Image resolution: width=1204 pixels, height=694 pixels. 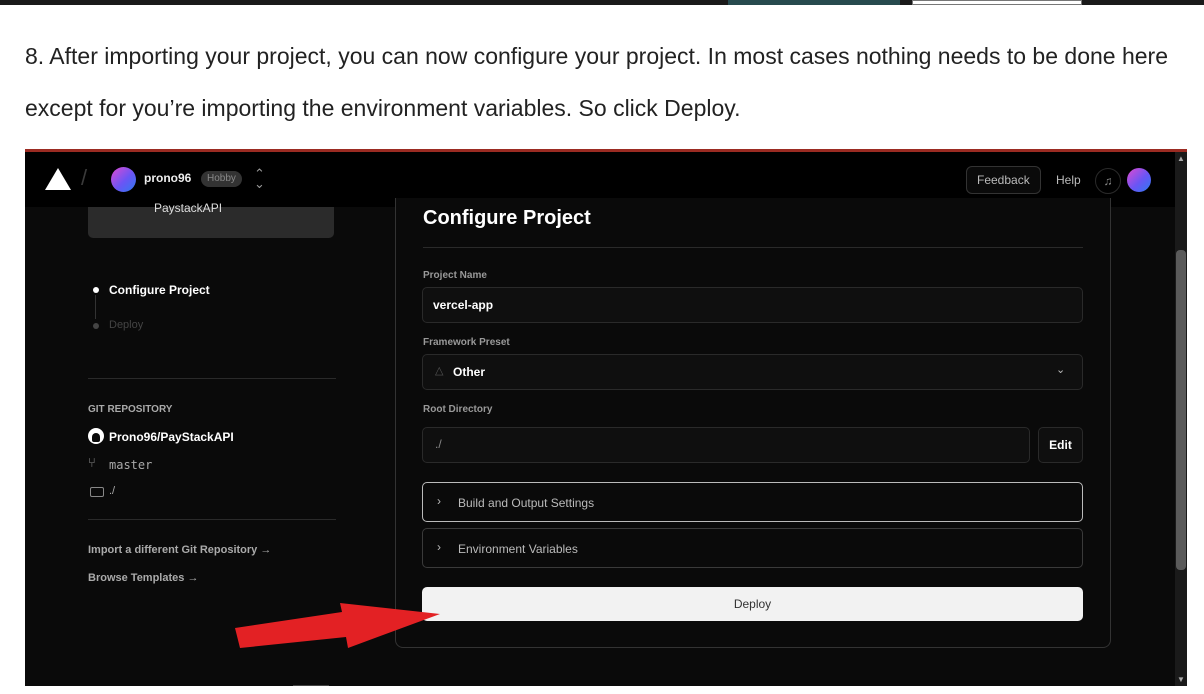 I want to click on environment-variables-label: Environment Variables, so click(x=518, y=549).